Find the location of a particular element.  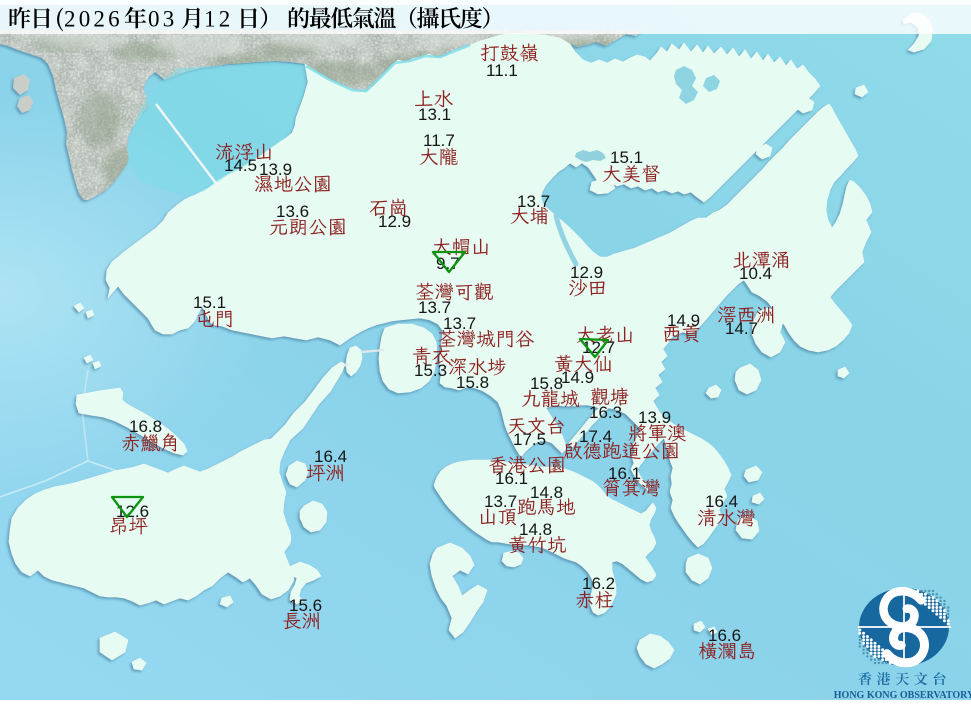

svg-text: 12 is located at coordinates (218, 19).